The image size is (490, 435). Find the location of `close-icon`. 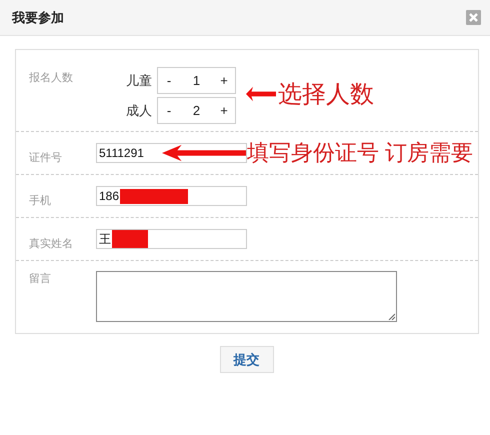

close-icon is located at coordinates (473, 17).